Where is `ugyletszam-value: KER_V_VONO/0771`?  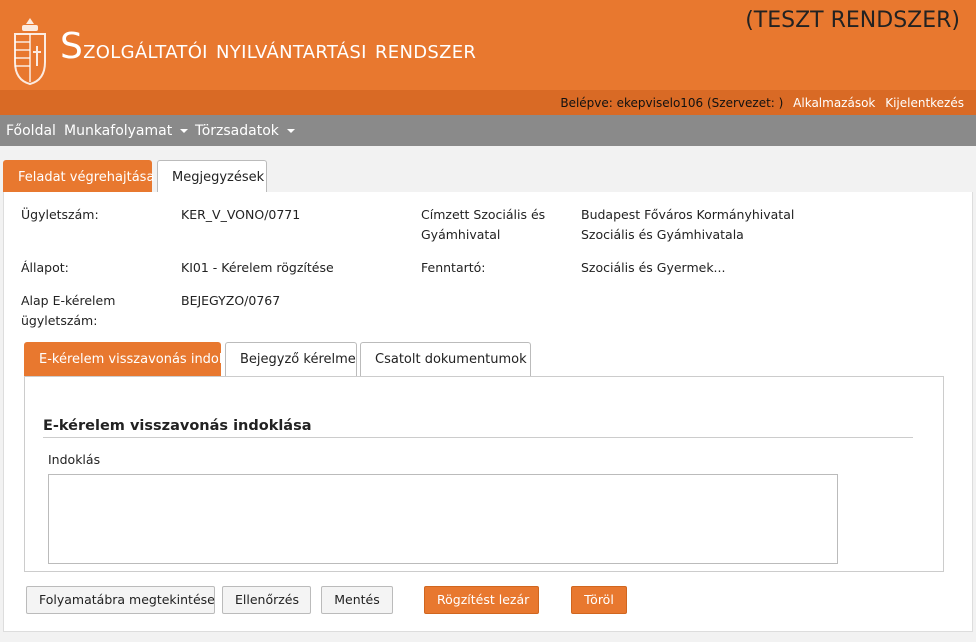 ugyletszam-value: KER_V_VONO/0771 is located at coordinates (241, 214).